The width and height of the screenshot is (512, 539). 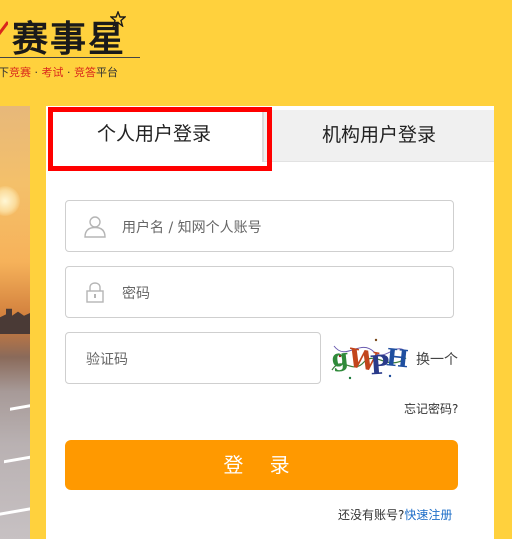 I want to click on change-captcha-link: 换一个, so click(x=437, y=359).